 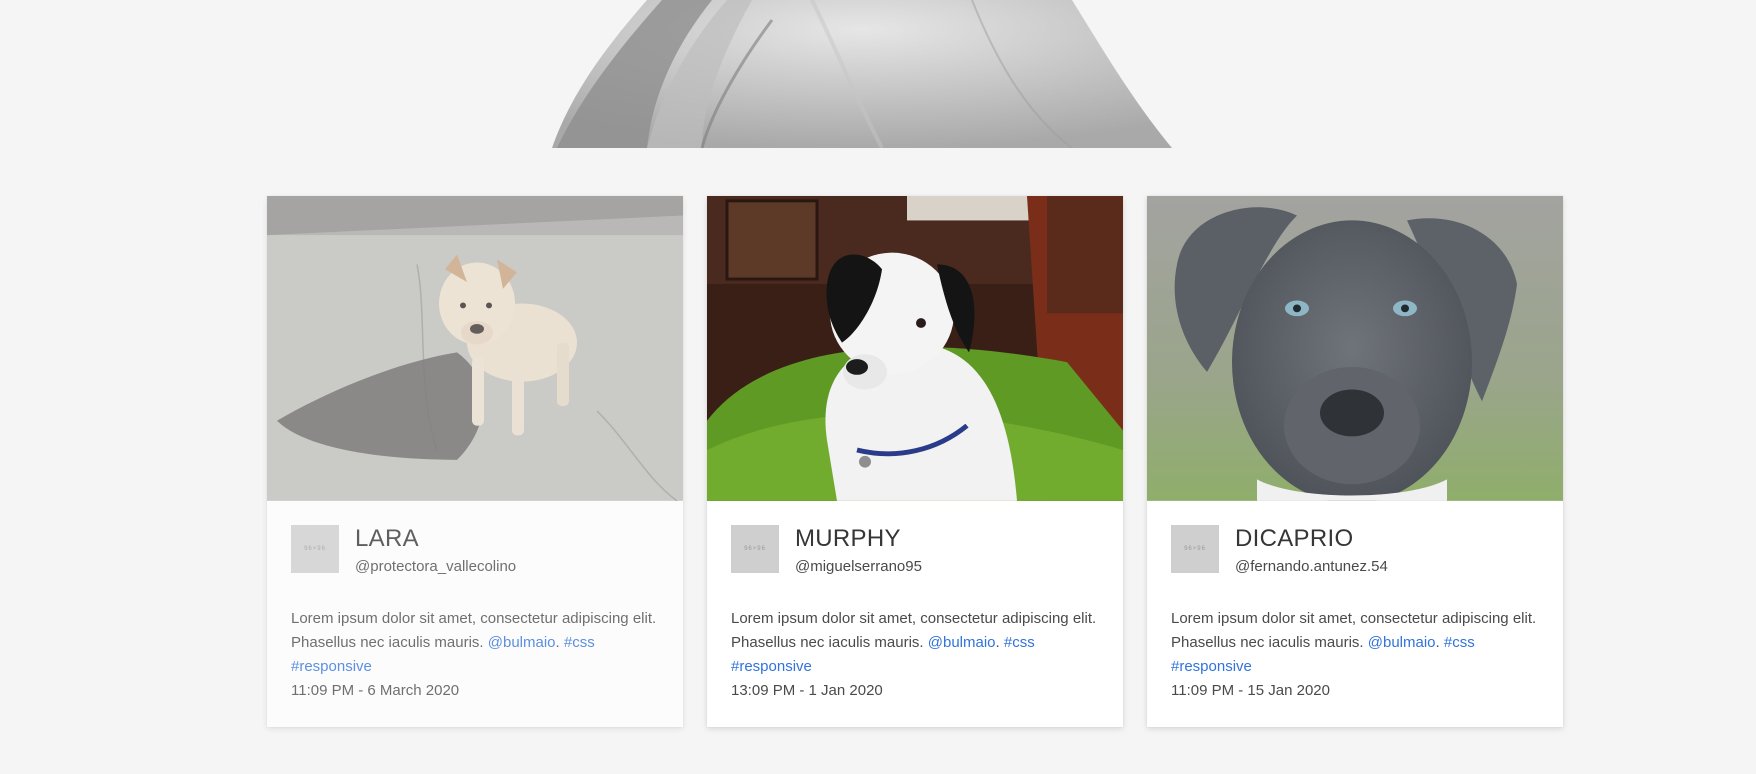 I want to click on timestamp: 11:09 PM - 15 Jan 2020, so click(x=1250, y=690).